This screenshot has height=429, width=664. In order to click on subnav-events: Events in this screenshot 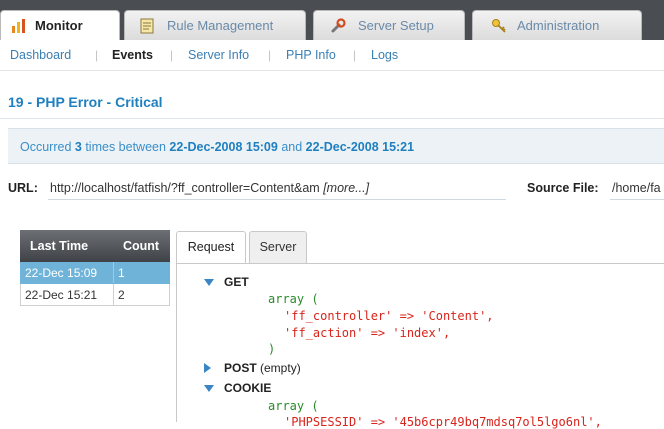, I will do `click(132, 55)`.